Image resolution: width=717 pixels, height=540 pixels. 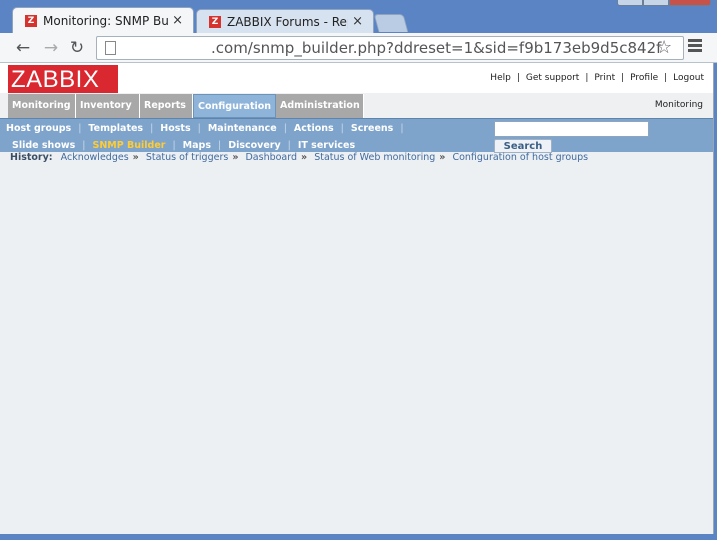 I want to click on profile-link: Profile, so click(x=644, y=78).